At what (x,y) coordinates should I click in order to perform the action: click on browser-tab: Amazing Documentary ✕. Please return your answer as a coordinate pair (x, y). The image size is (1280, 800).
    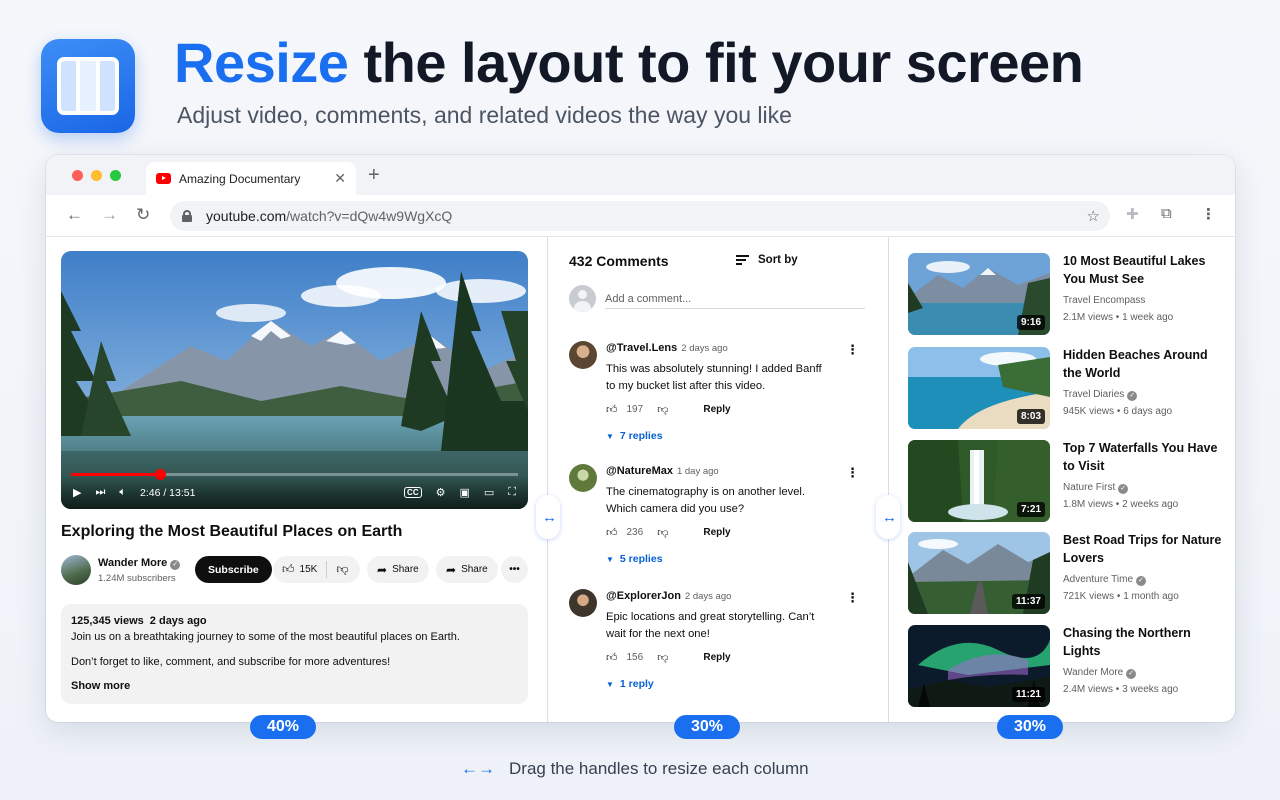
    Looking at the image, I should click on (251, 178).